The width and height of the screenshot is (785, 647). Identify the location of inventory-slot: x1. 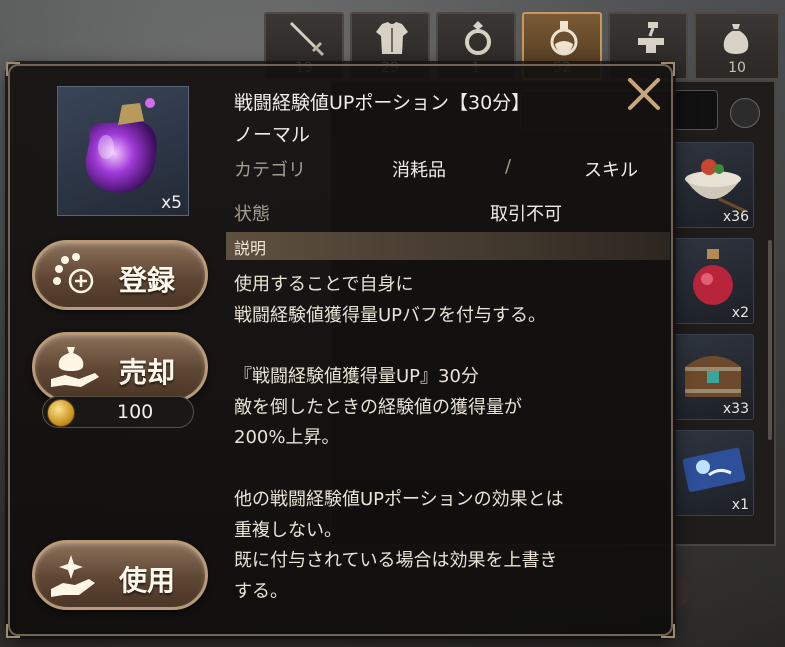
(712, 473).